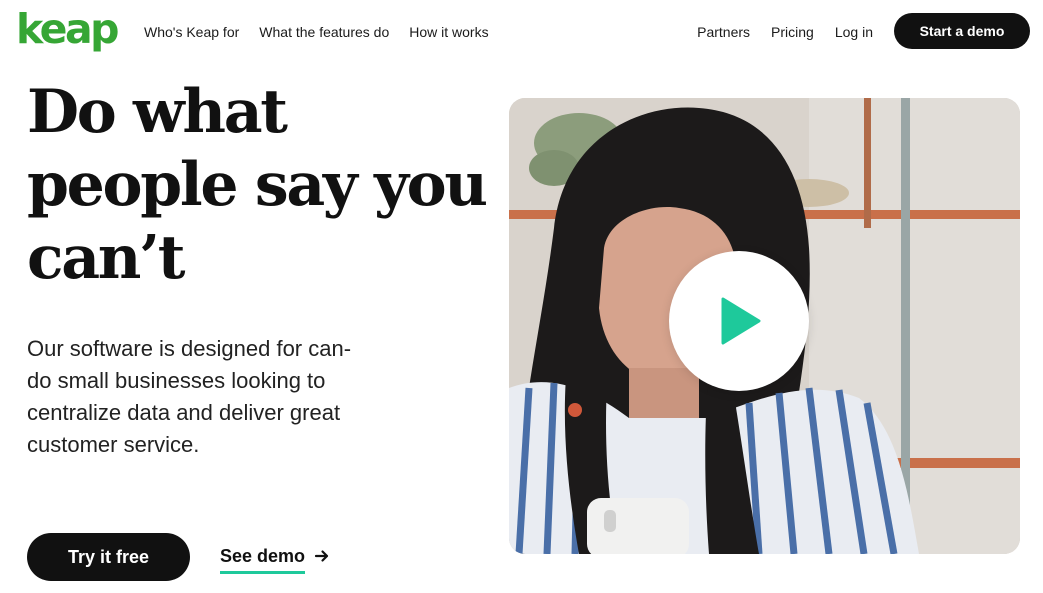 This screenshot has width=1043, height=593. I want to click on secondary-nav: Partners Pricing Log in, so click(785, 32).